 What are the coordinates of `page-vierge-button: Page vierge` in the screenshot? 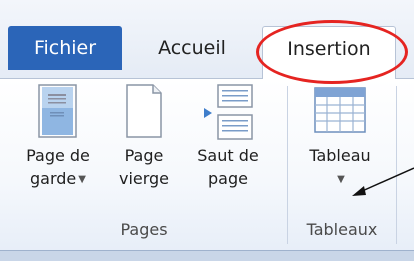 It's located at (144, 137).